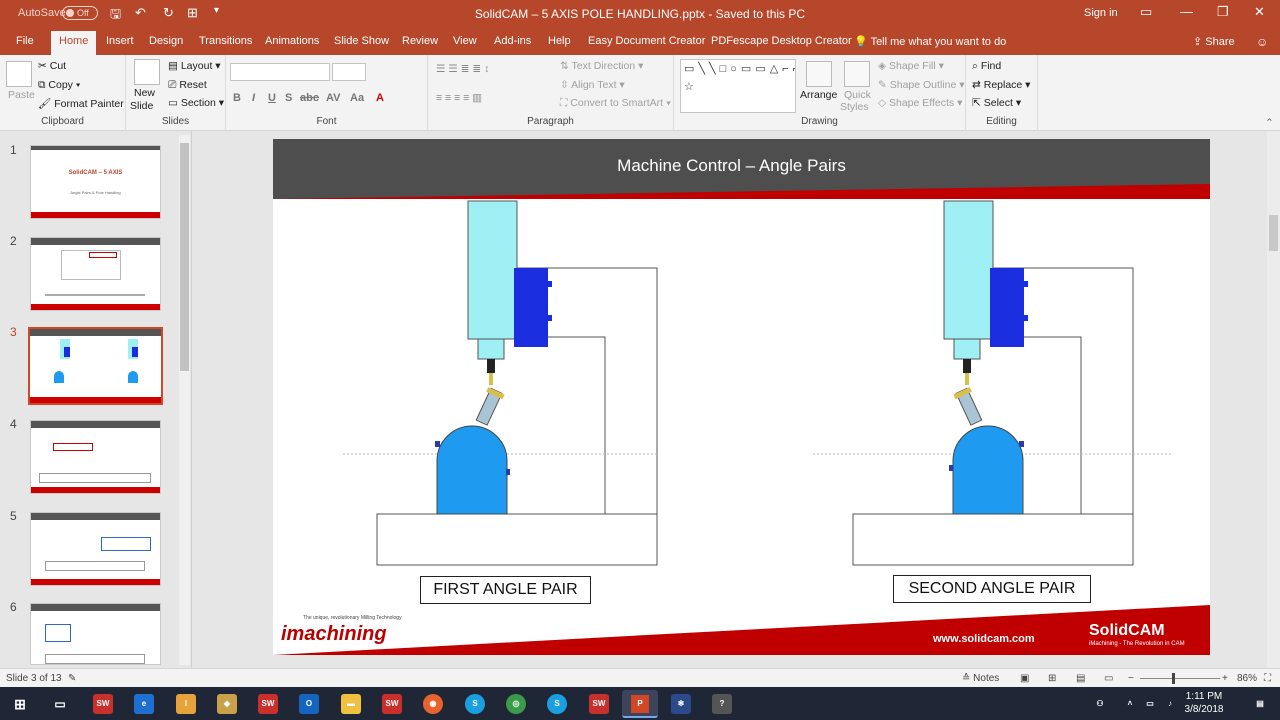 The height and width of the screenshot is (720, 1280). I want to click on shapes-gallery: ▭╲╲□○▭▭△⌐⌐⇨⇩◇◟◟⌒{}☆, so click(738, 86).